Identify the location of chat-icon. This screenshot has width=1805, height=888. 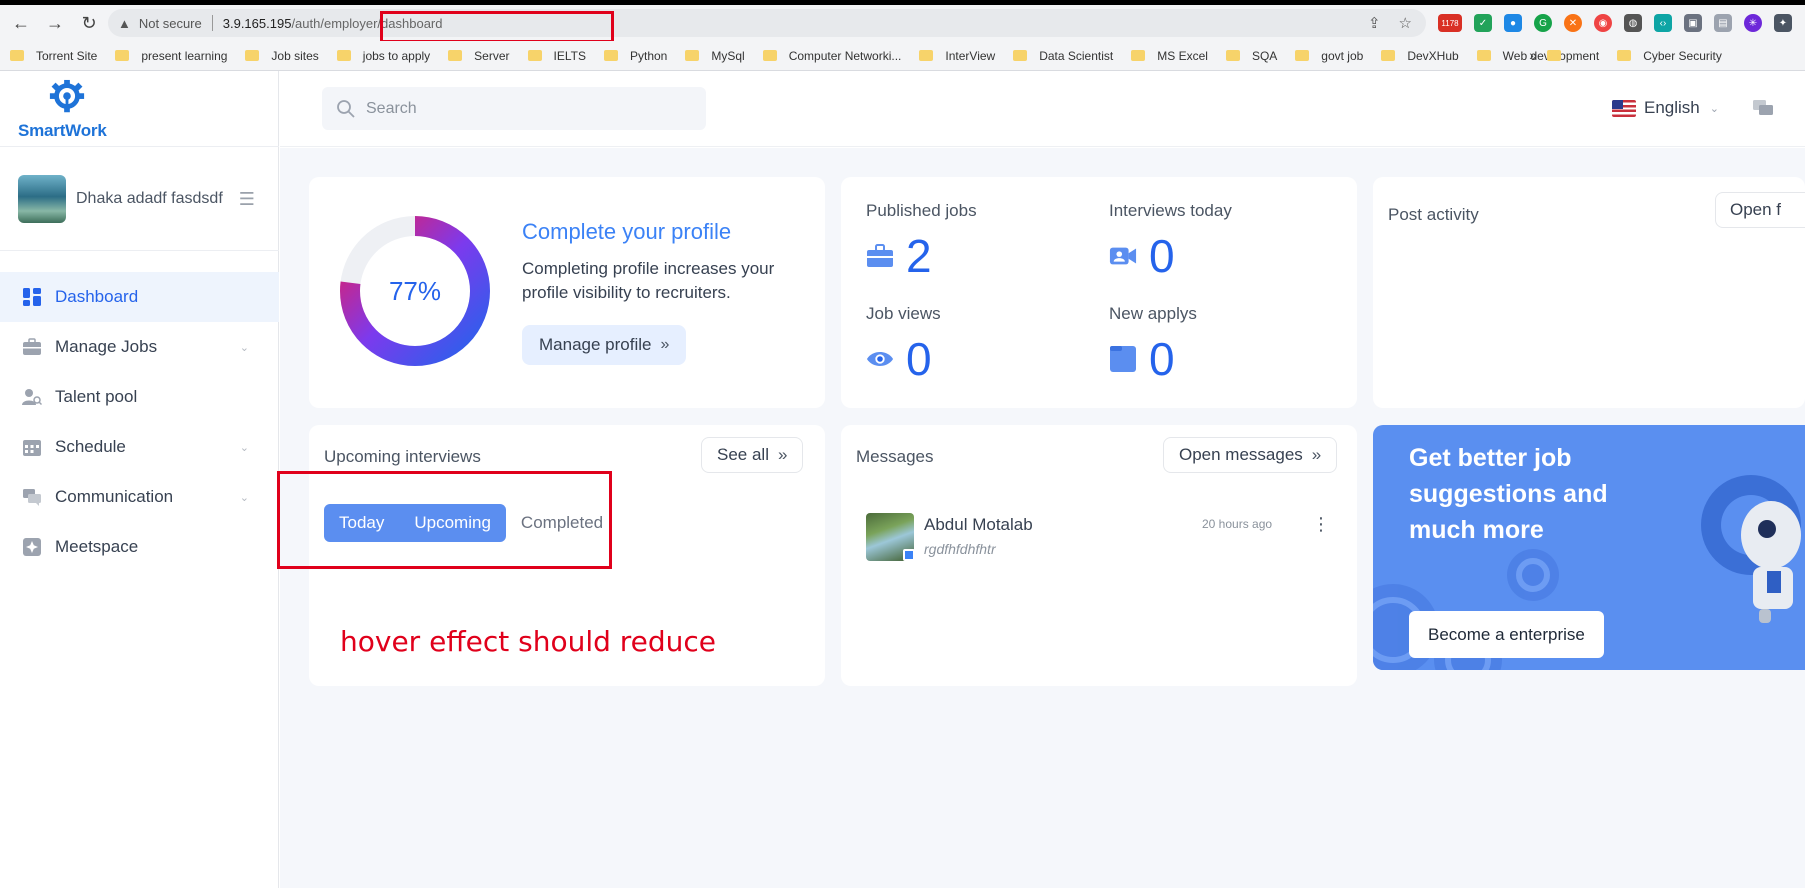
(1763, 111).